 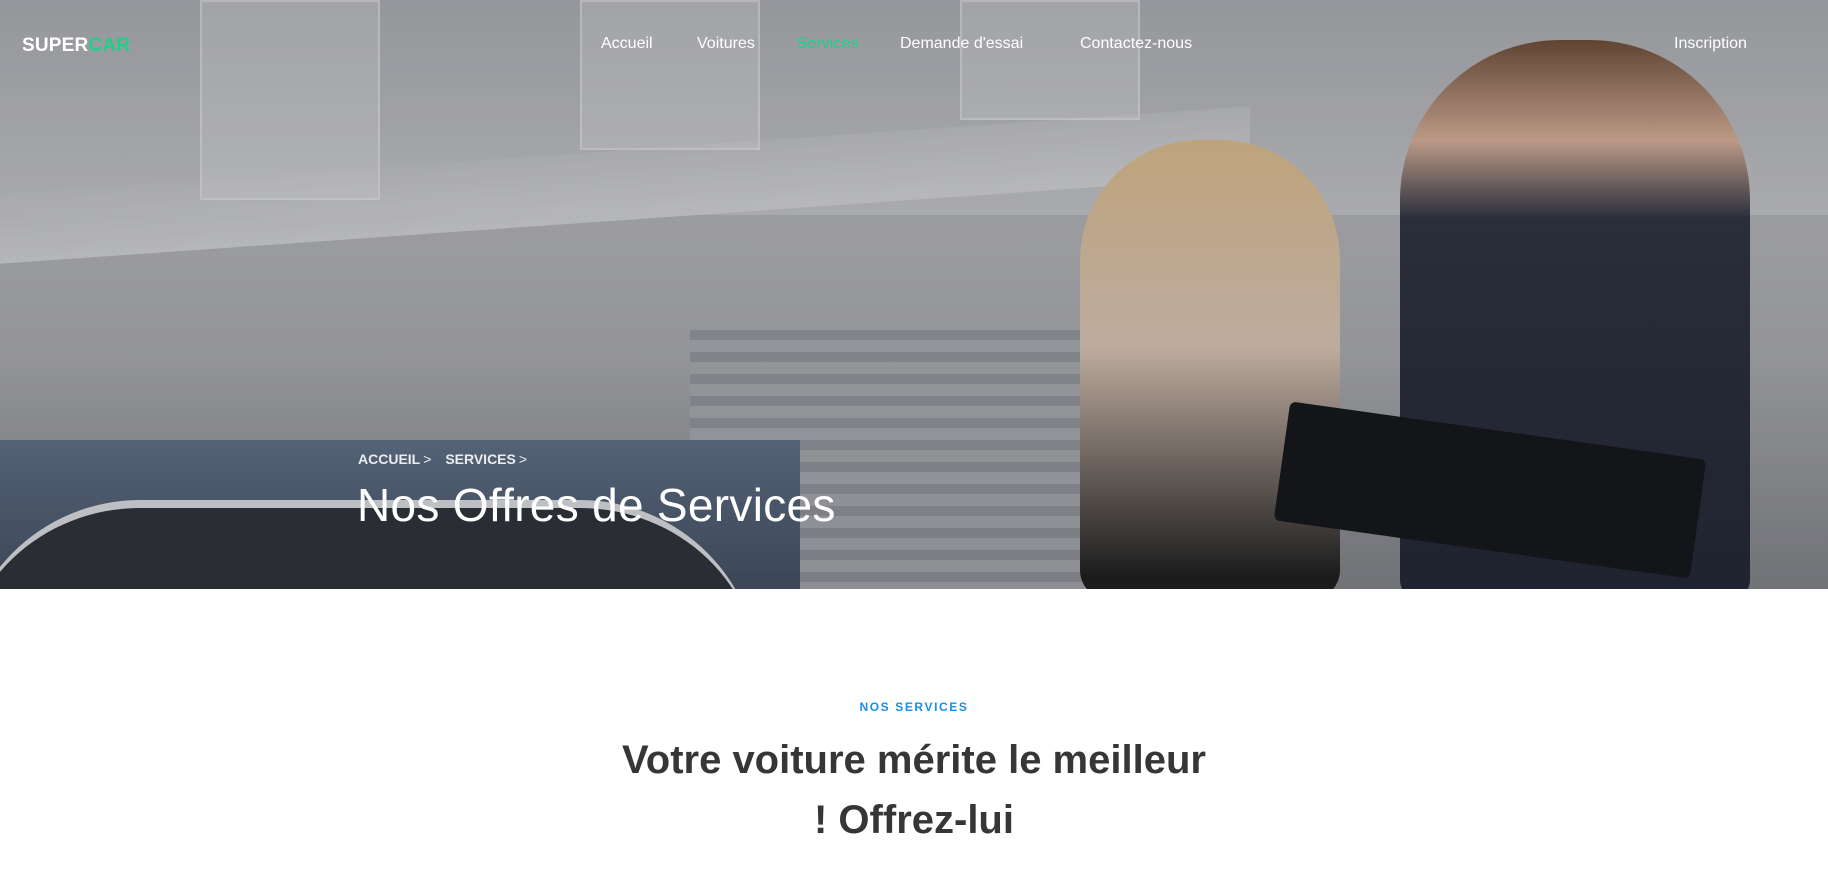 What do you see at coordinates (1710, 44) in the screenshot?
I see `signup-link: Inscription` at bounding box center [1710, 44].